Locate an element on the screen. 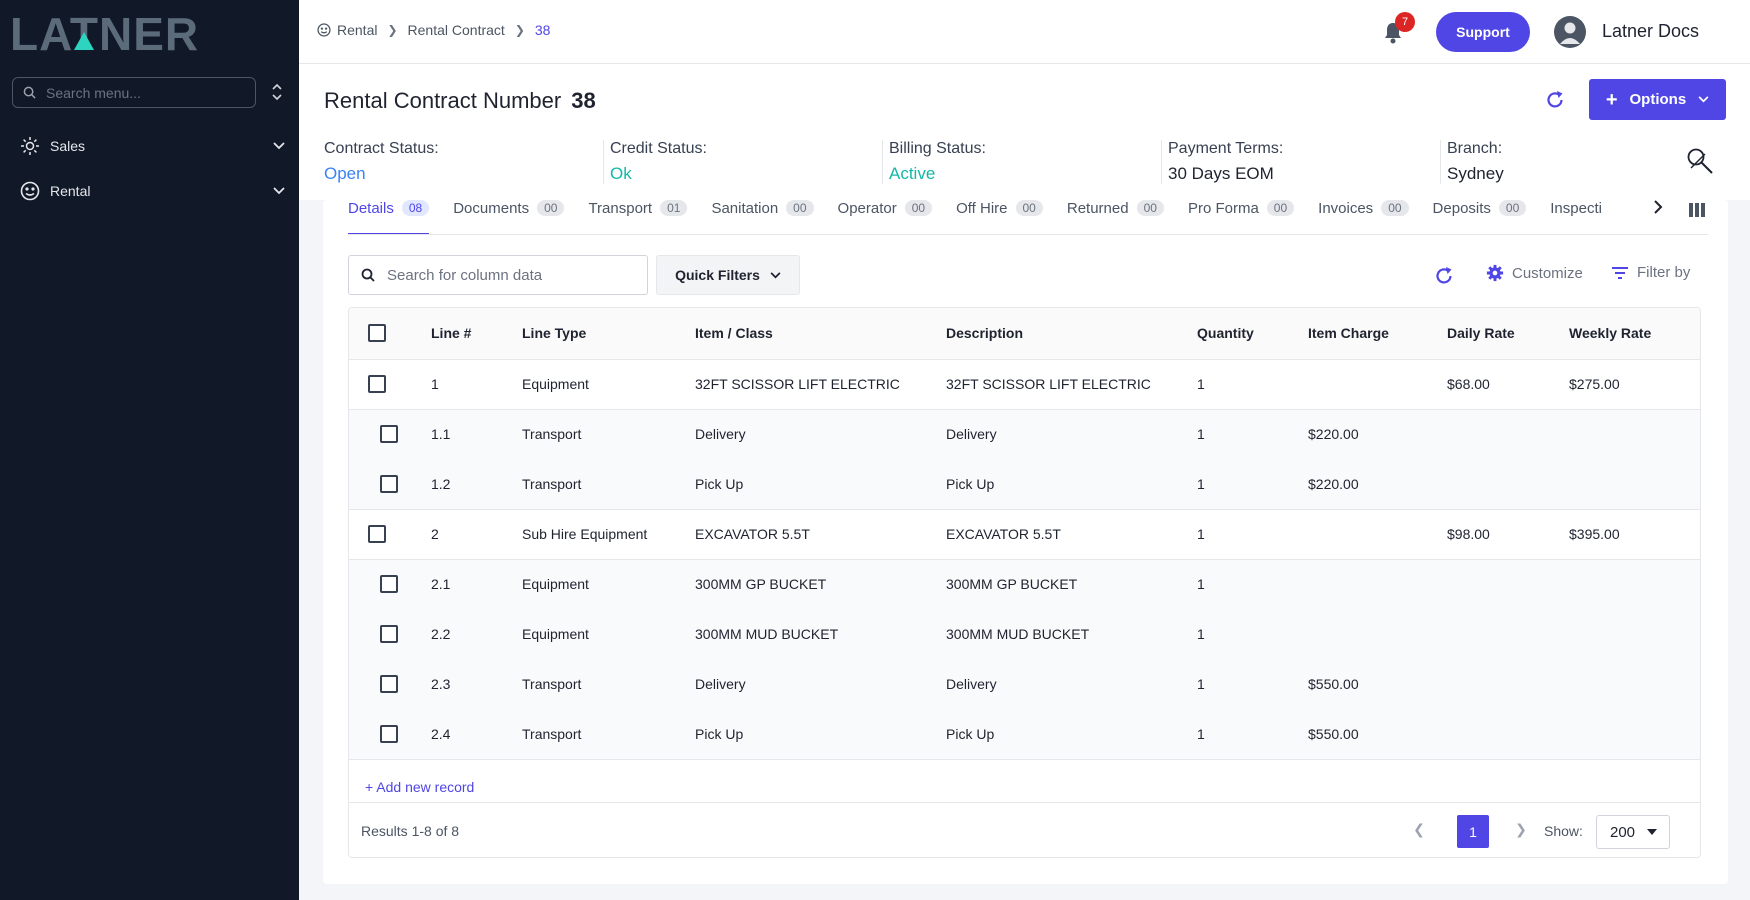 The height and width of the screenshot is (900, 1750). column-search-input is located at coordinates (507, 275).